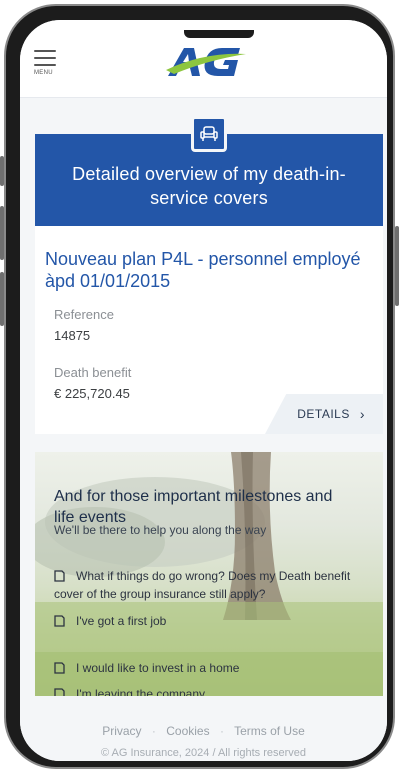 This screenshot has height=773, width=399. Describe the element at coordinates (93, 372) in the screenshot. I see `death-benefit-label: Death benefit` at that location.